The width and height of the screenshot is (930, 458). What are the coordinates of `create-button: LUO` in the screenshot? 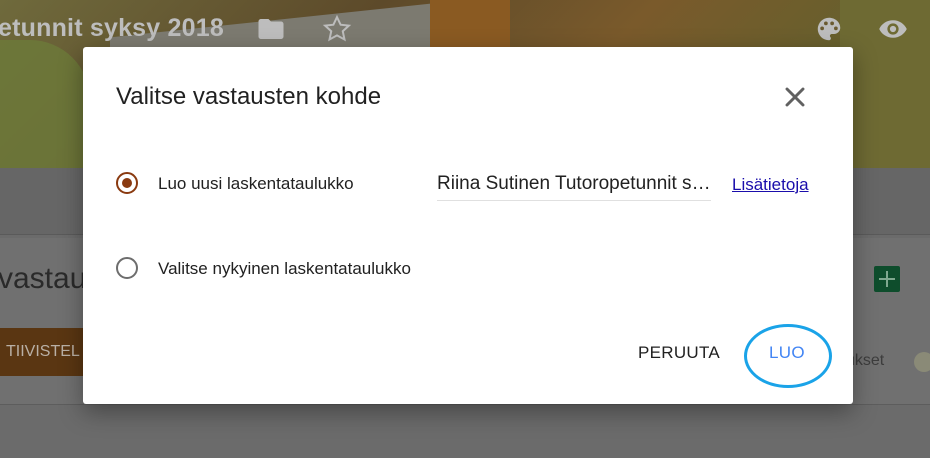 It's located at (787, 353).